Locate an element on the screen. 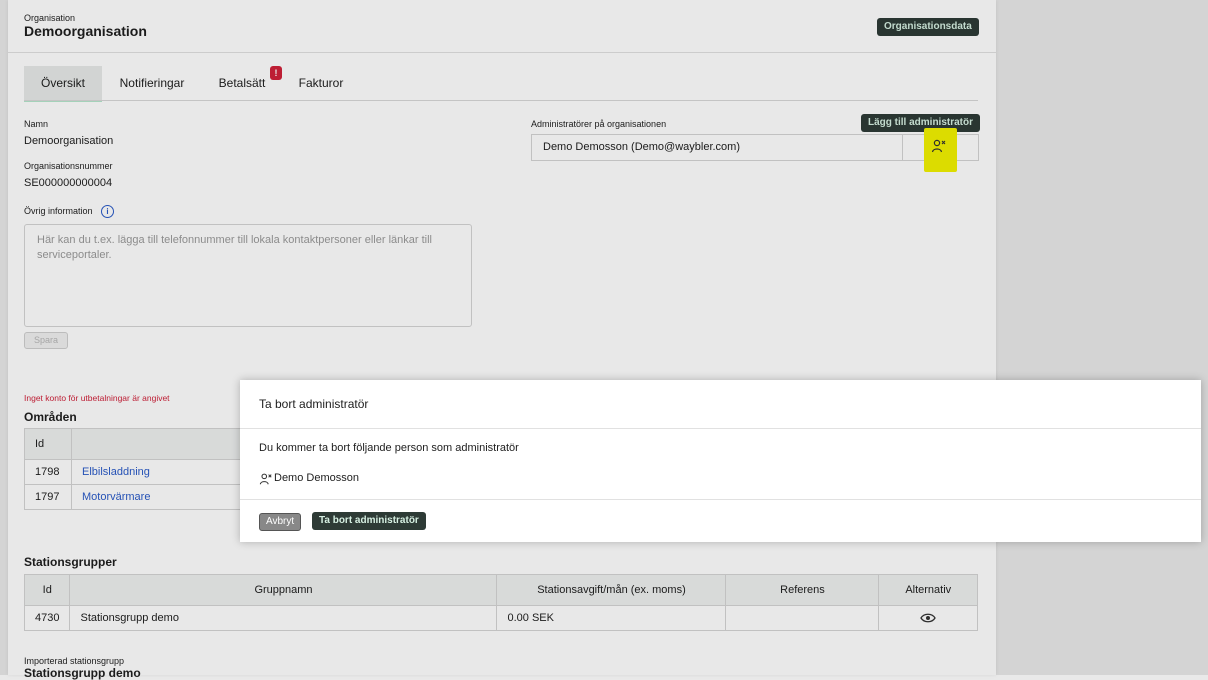 Image resolution: width=1208 pixels, height=680 pixels. dialog-title: Ta bort administratör is located at coordinates (314, 404).